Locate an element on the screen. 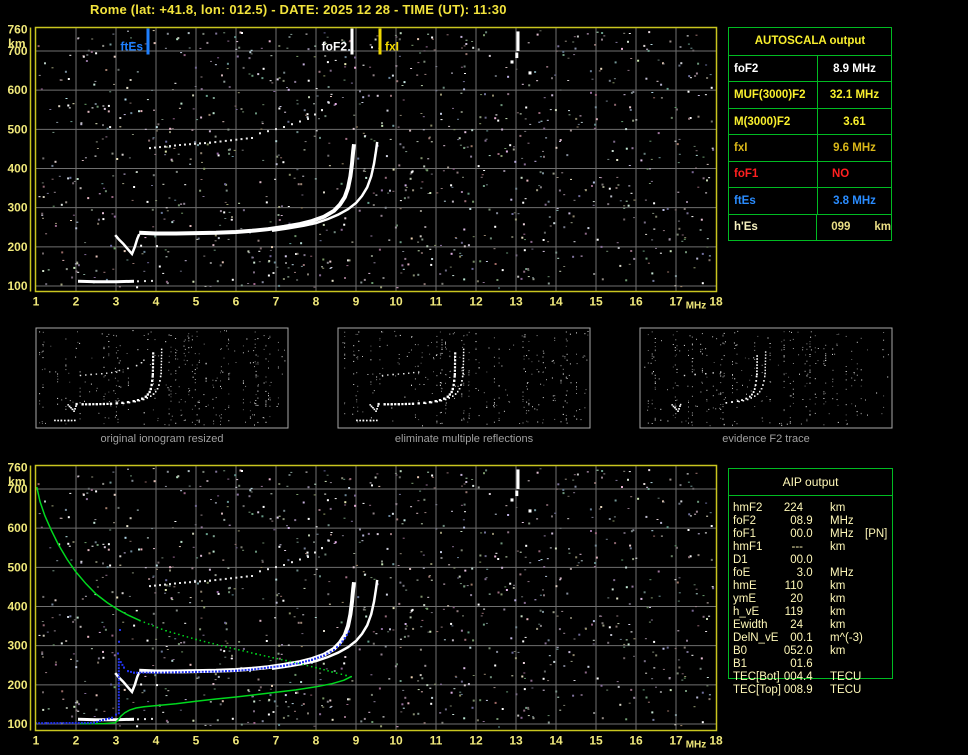 This screenshot has width=968, height=755. aip-row-hmE: hmE 110 km is located at coordinates (848, 586).